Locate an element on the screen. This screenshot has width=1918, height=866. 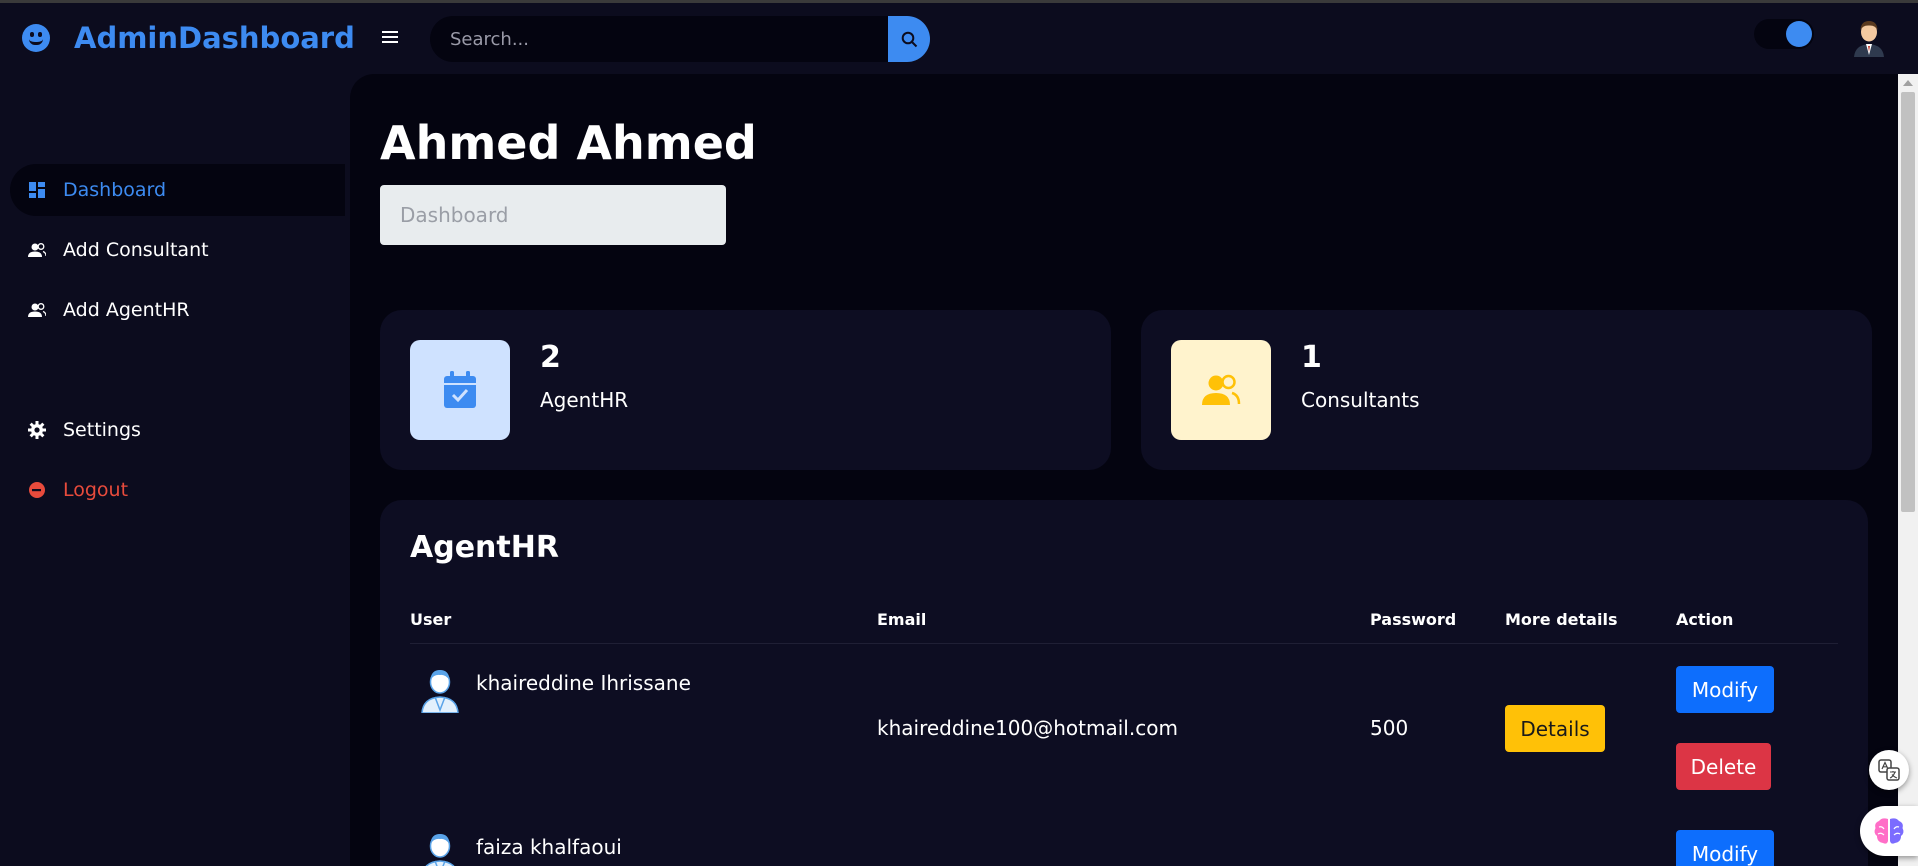
gear-icon is located at coordinates (37, 430).